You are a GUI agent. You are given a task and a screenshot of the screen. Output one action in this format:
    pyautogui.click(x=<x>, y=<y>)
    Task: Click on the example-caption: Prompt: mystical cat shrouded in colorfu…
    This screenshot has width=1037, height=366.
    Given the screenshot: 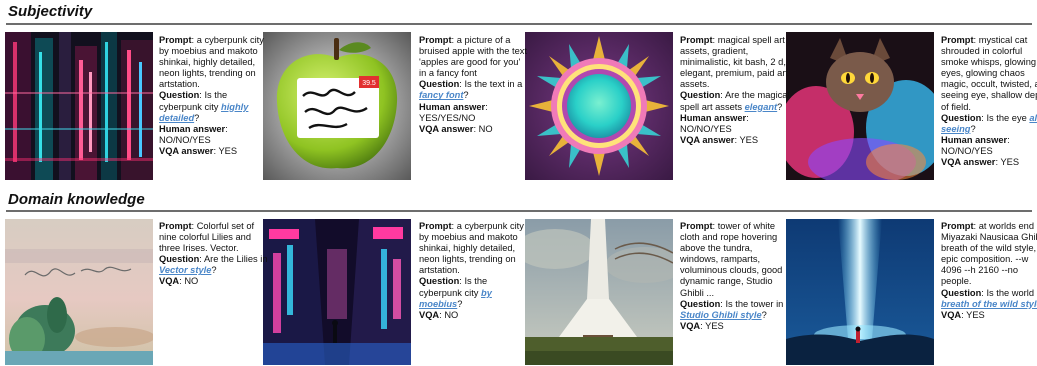 What is the action you would take?
    pyautogui.click(x=989, y=101)
    